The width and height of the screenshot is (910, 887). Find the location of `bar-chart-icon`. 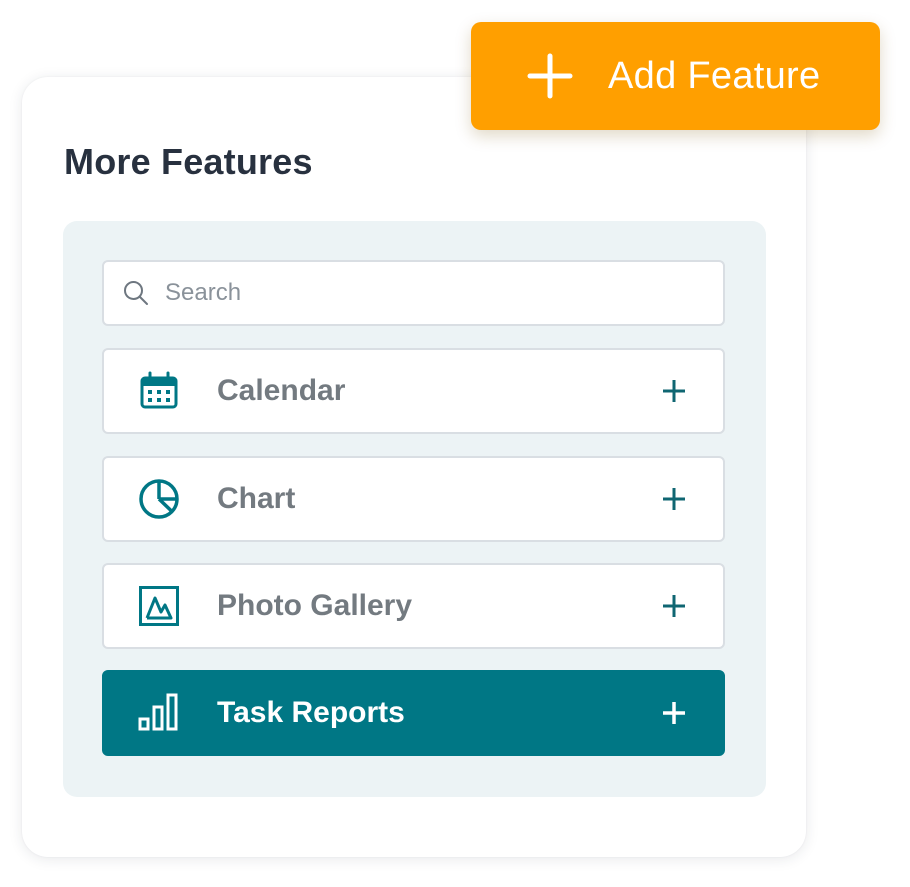

bar-chart-icon is located at coordinates (159, 713).